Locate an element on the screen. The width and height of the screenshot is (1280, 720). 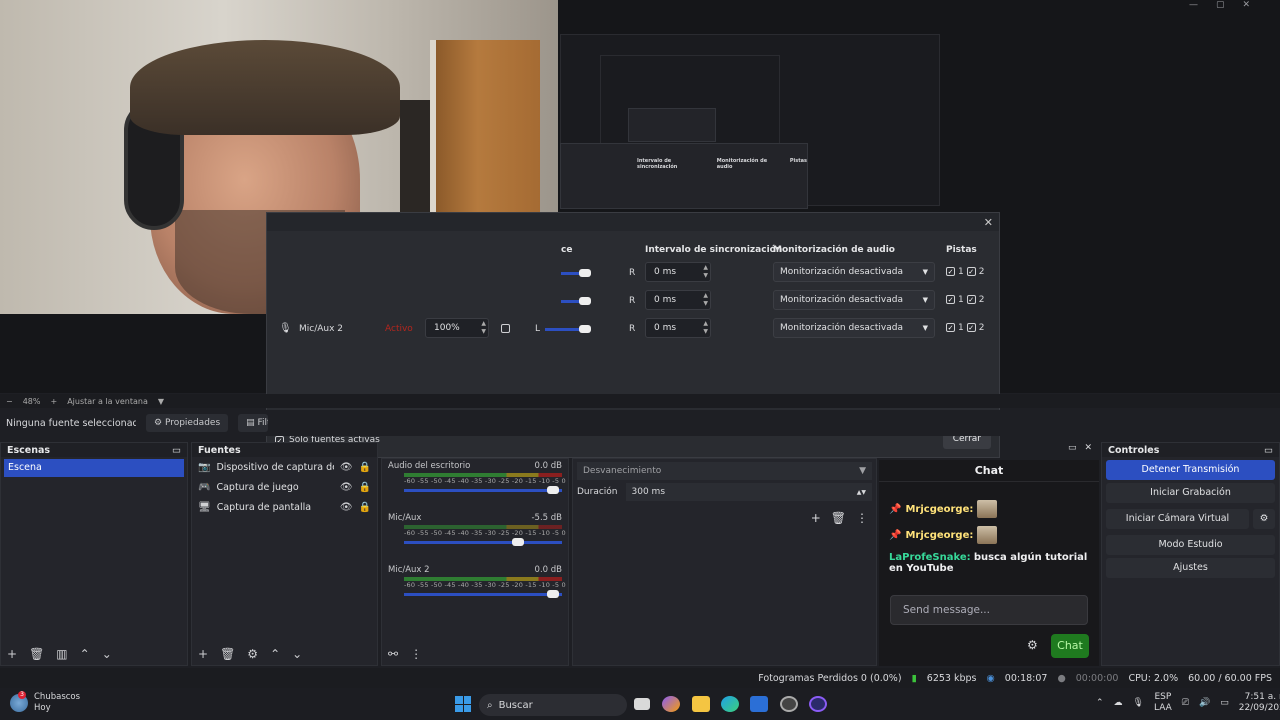
windows-start-icon is located at coordinates (463, 704).